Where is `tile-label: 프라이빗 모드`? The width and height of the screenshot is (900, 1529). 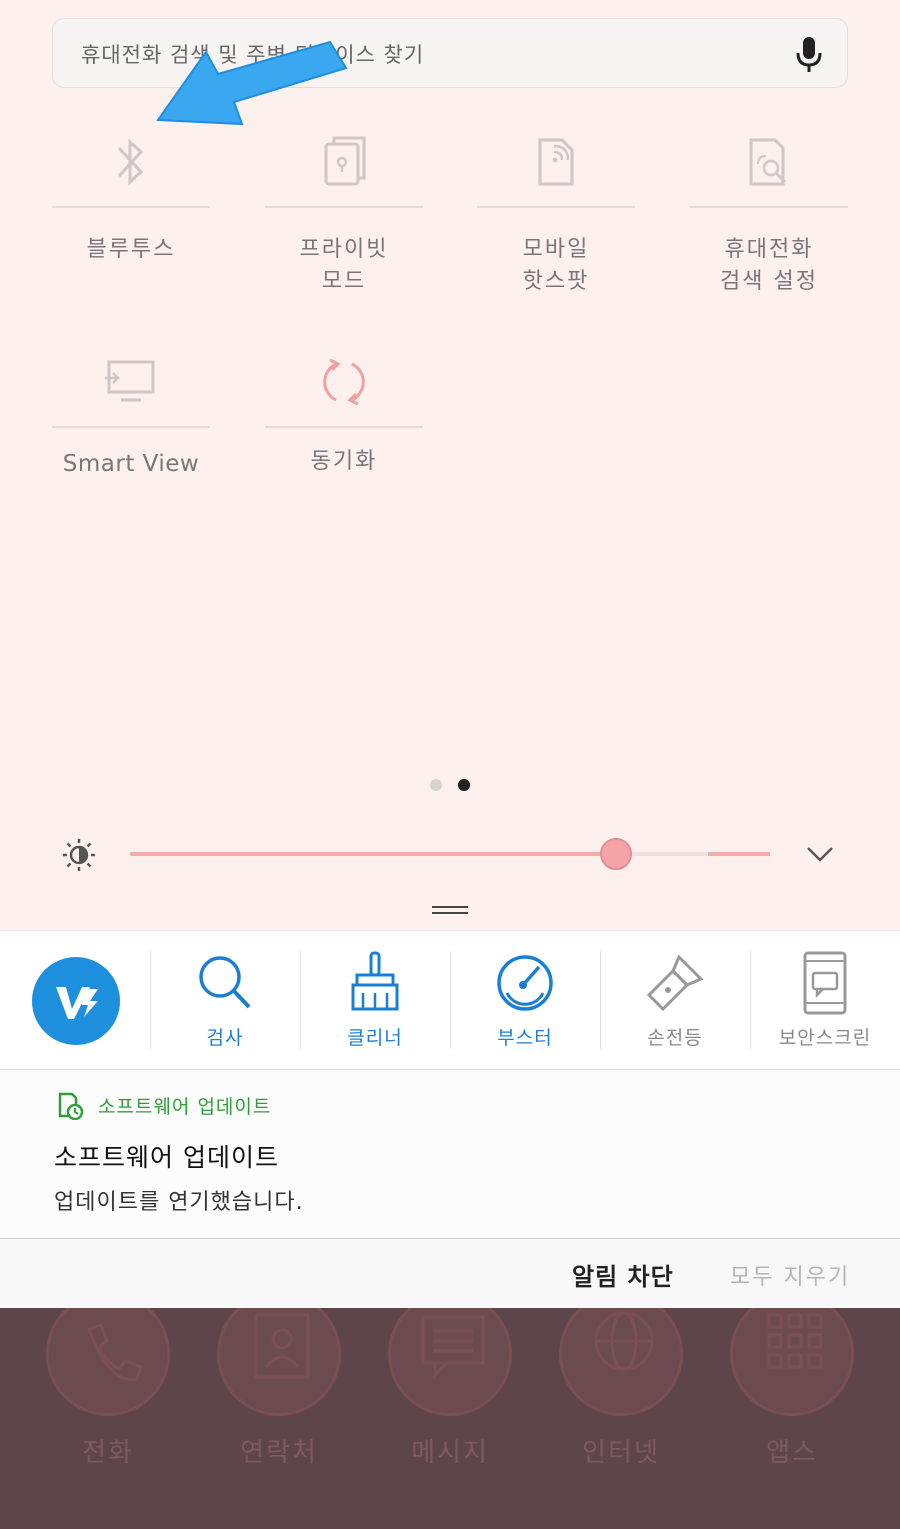
tile-label: 프라이빗 모드 is located at coordinates (344, 265).